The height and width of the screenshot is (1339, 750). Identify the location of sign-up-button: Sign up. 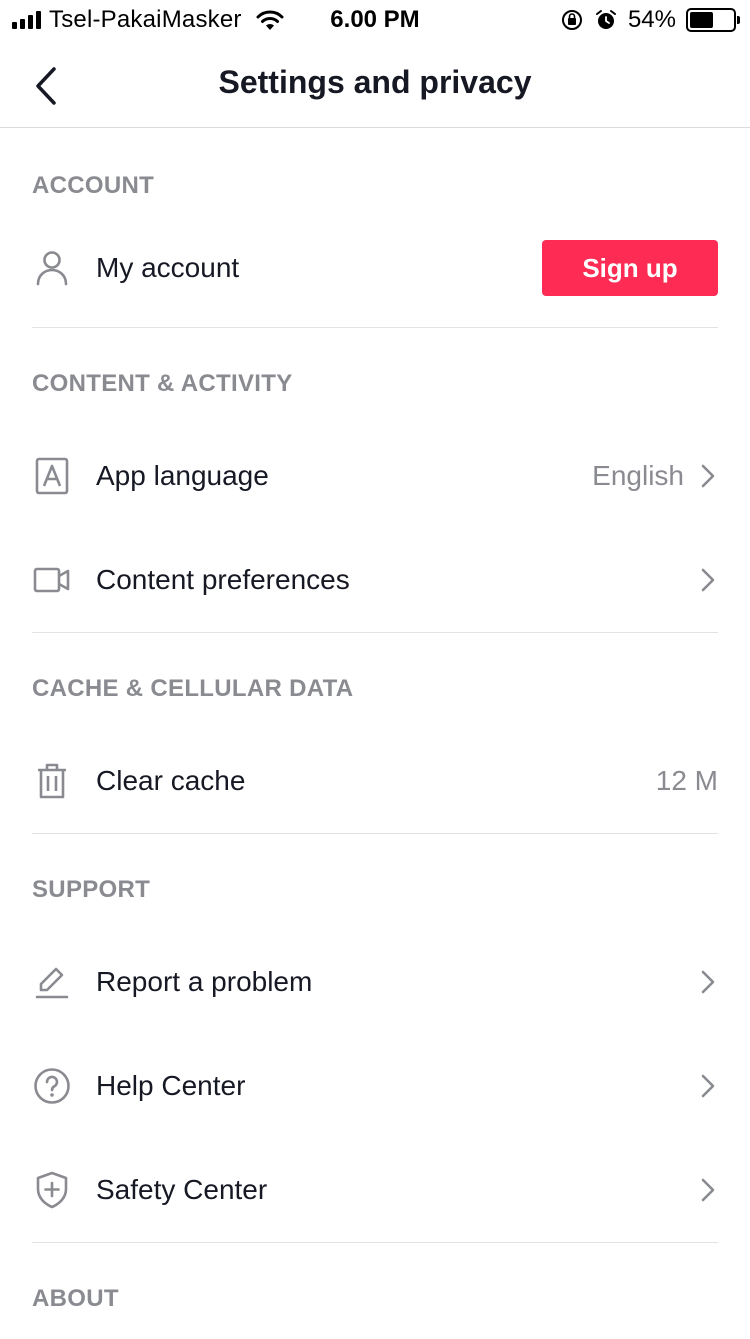
(630, 268).